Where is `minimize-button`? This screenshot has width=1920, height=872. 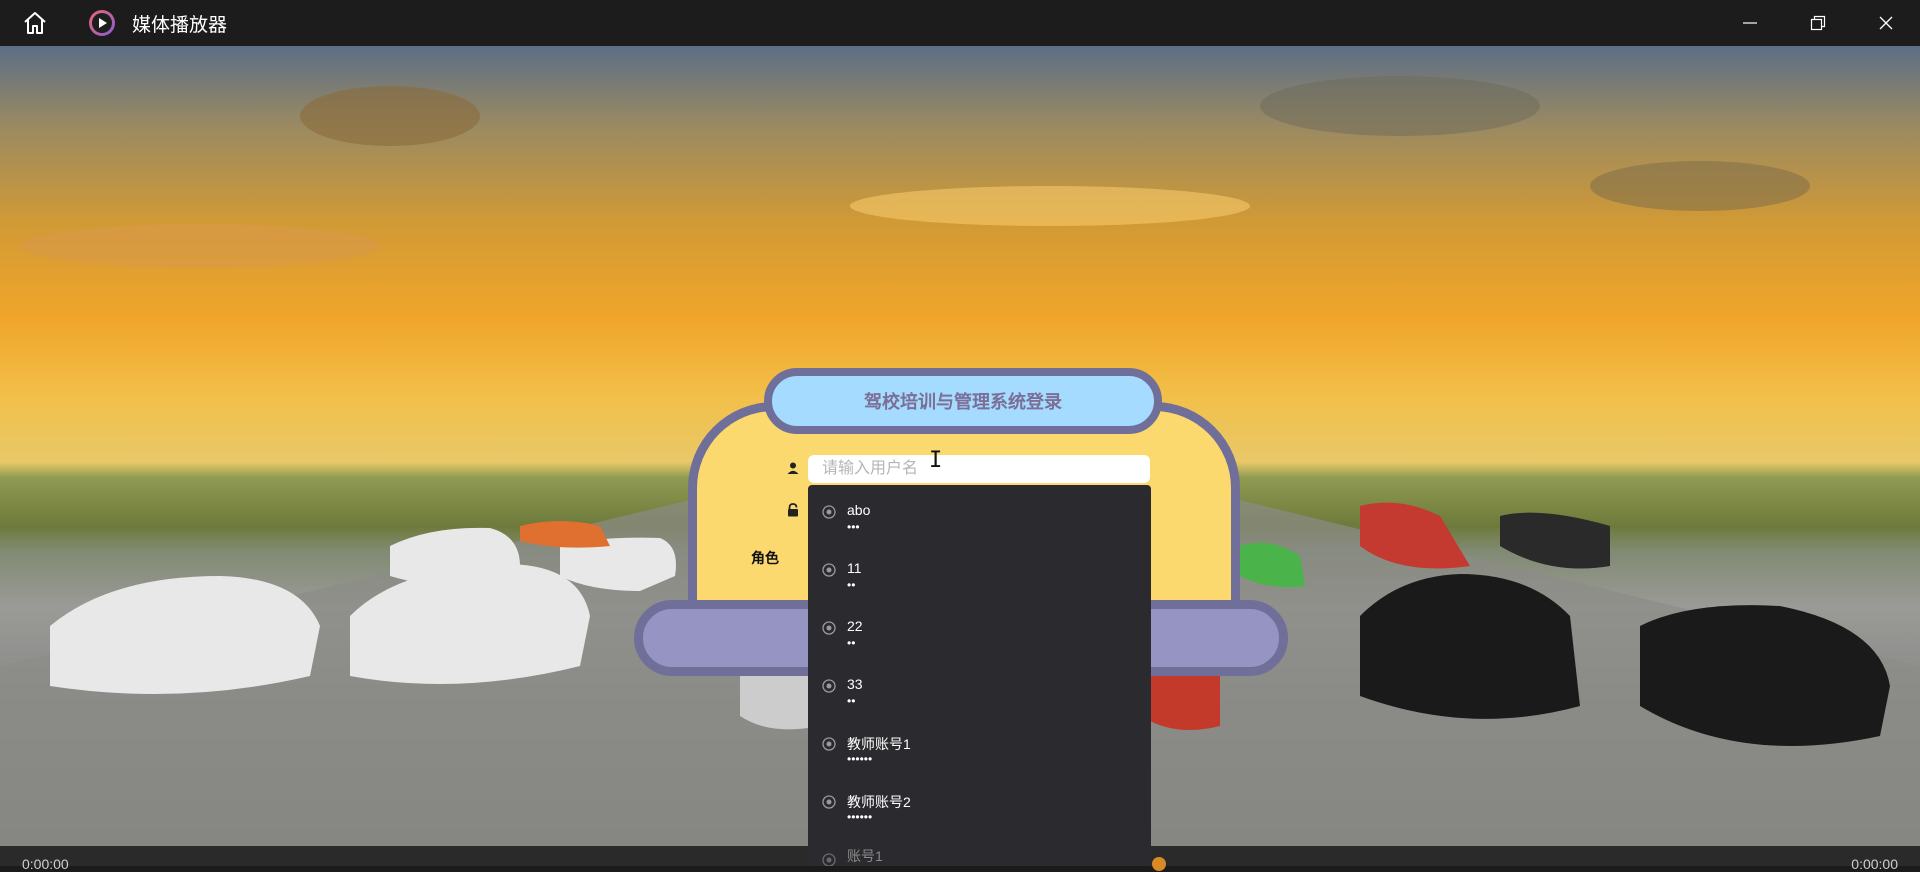 minimize-button is located at coordinates (1750, 23).